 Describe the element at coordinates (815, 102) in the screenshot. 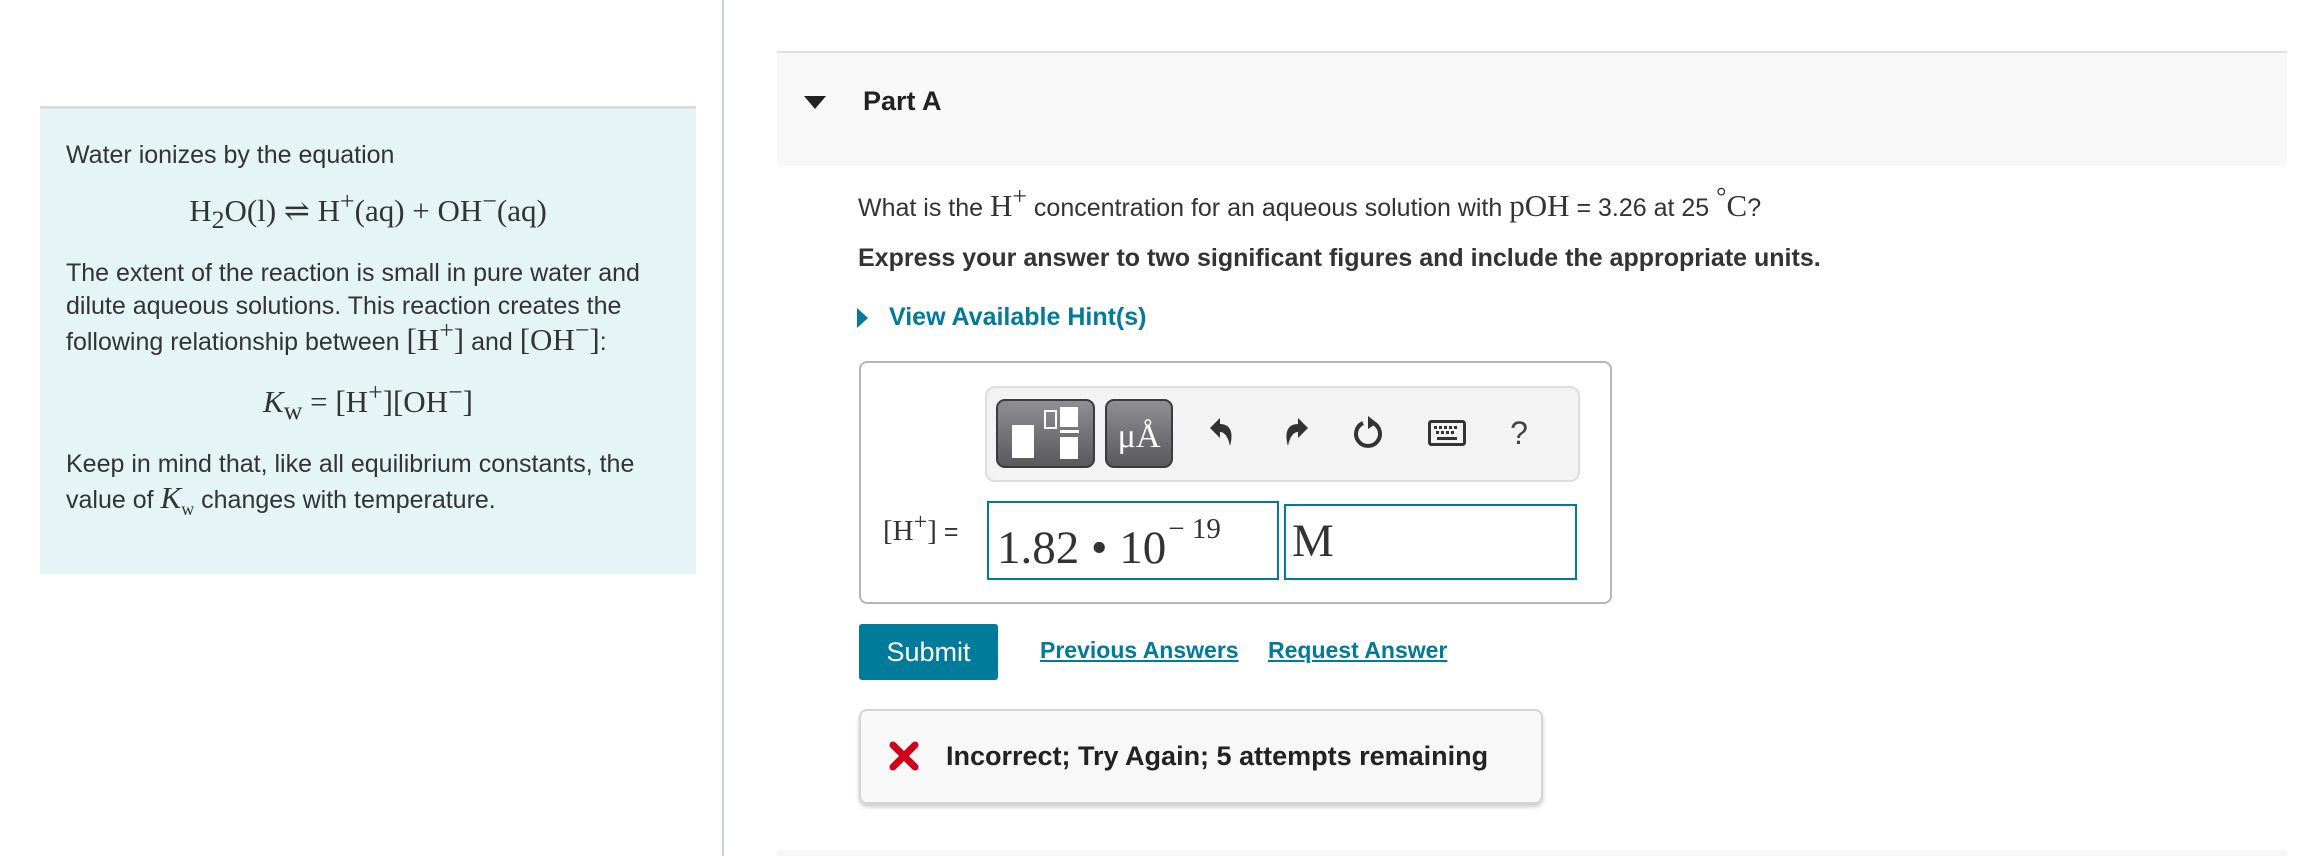

I see `collapse-triangle-icon` at that location.